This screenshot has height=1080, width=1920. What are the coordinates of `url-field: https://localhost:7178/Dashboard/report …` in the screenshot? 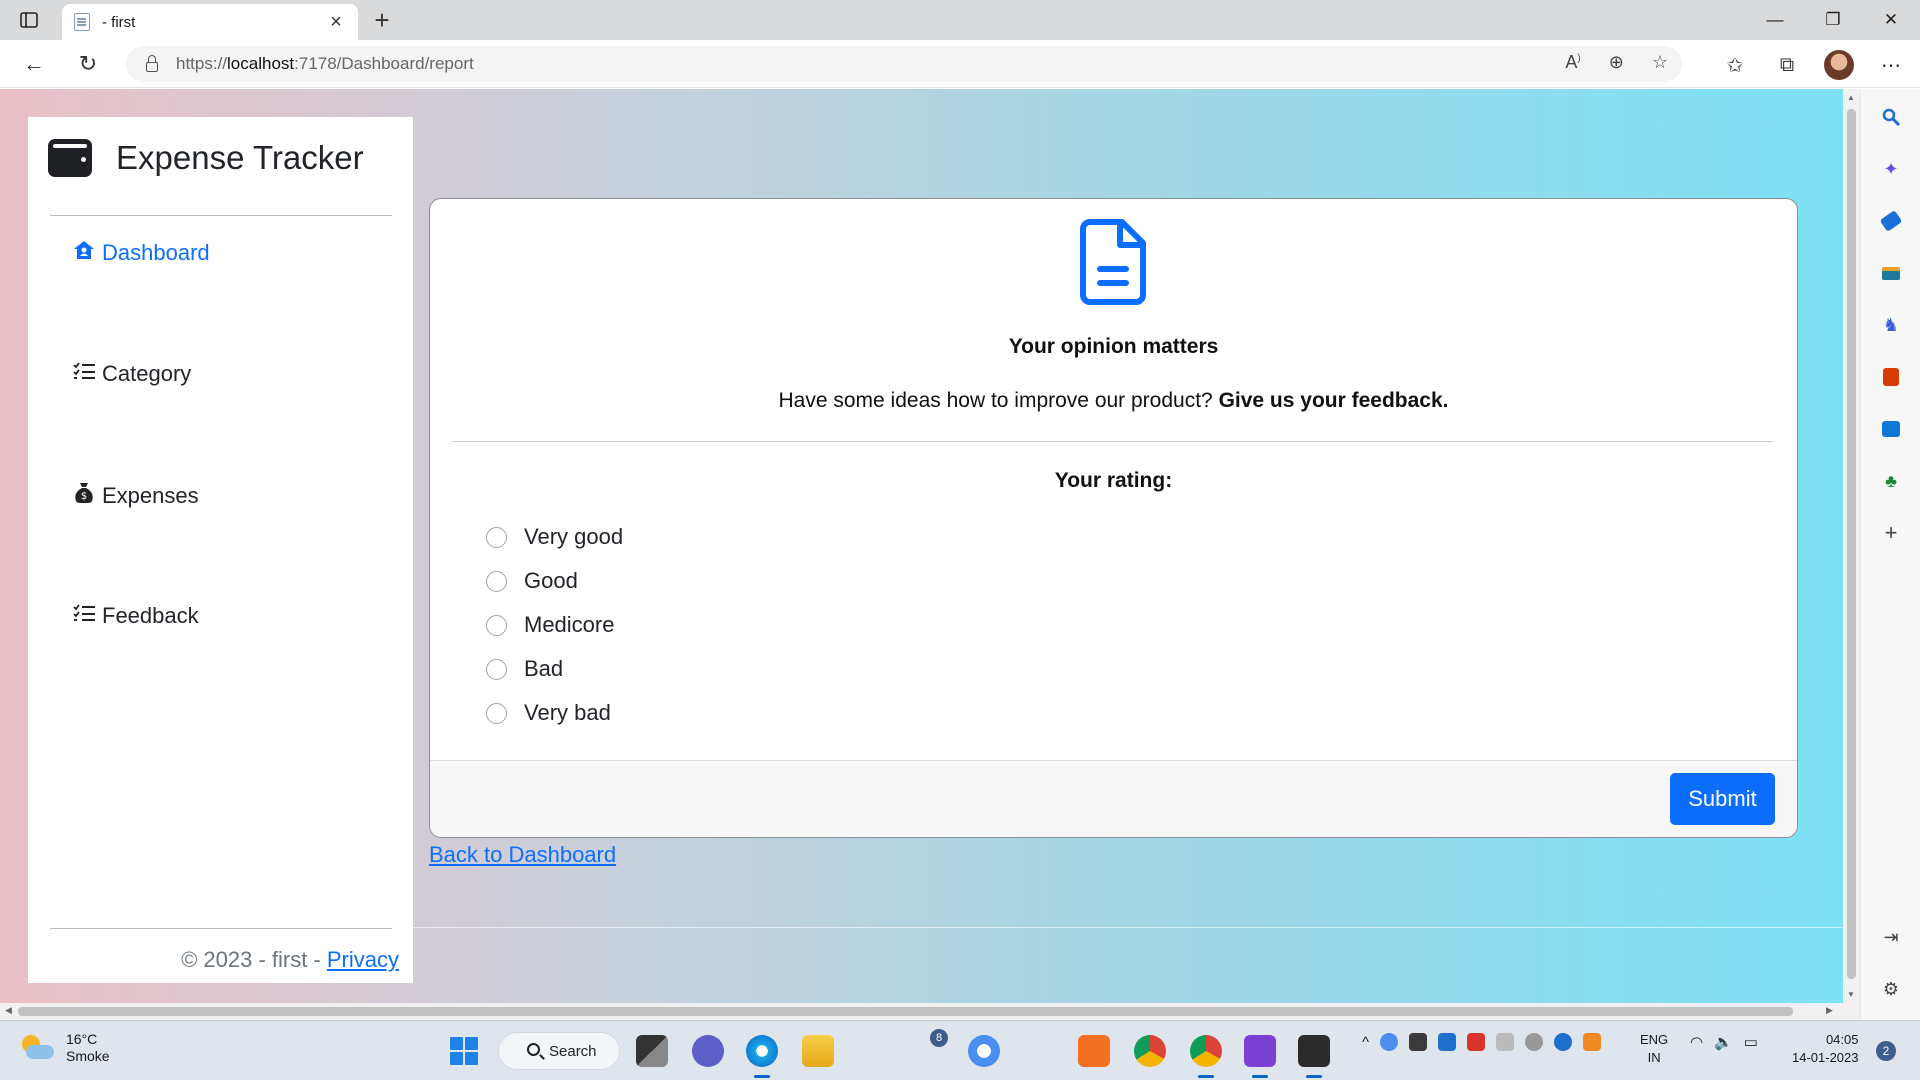 It's located at (904, 64).